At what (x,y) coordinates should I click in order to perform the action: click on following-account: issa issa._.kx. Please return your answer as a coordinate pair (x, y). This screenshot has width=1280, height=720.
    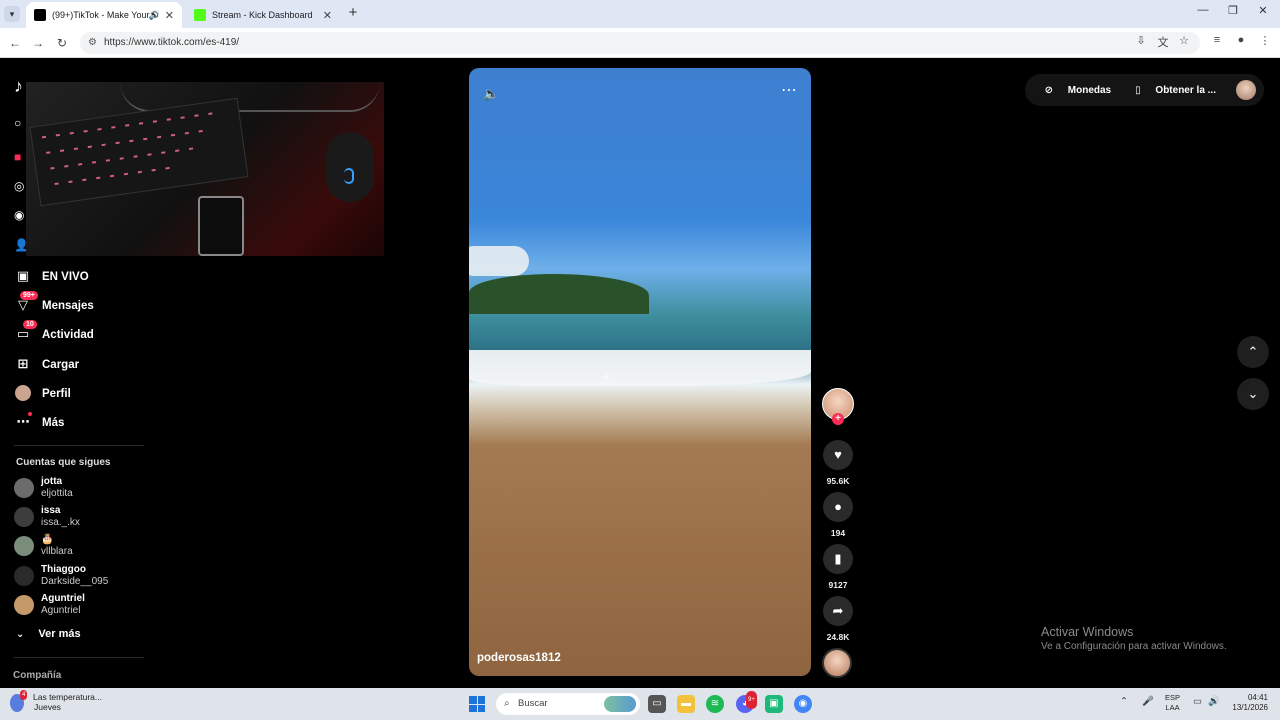
    Looking at the image, I should click on (47, 517).